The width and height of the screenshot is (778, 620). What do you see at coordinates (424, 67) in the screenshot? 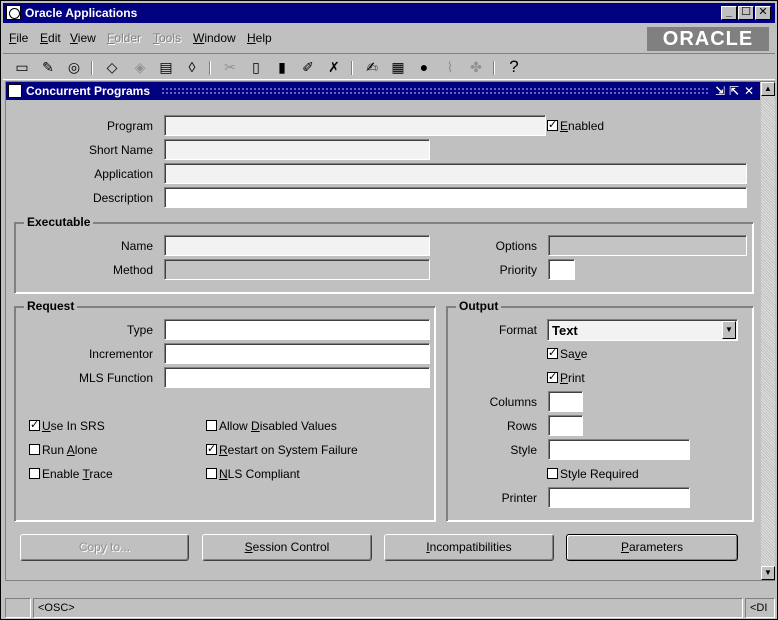
I see `translations-icon: ●` at bounding box center [424, 67].